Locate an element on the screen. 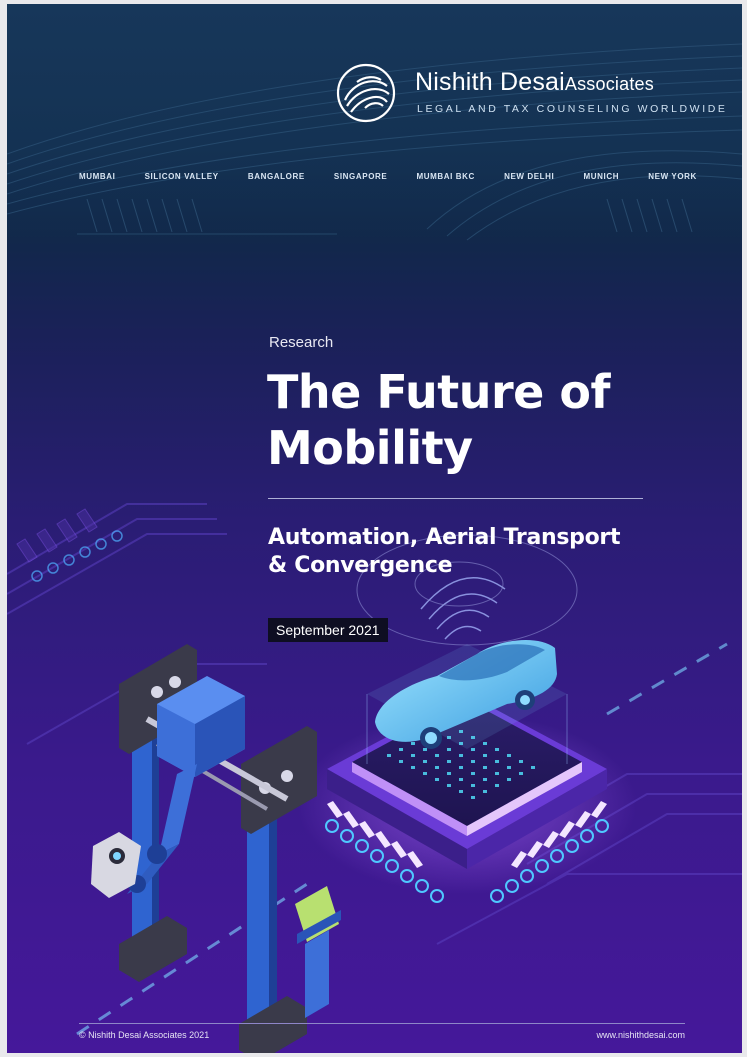  firm-logo-icon is located at coordinates (366, 93).